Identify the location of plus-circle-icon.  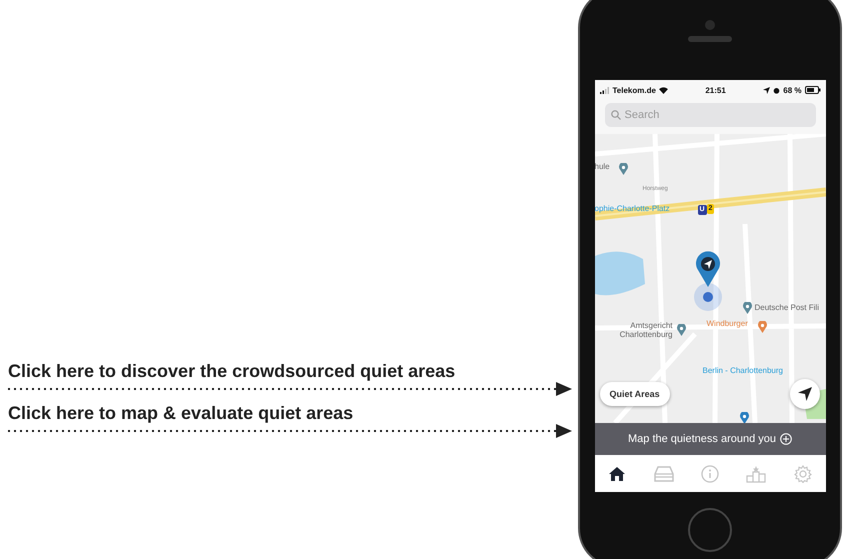
(786, 439).